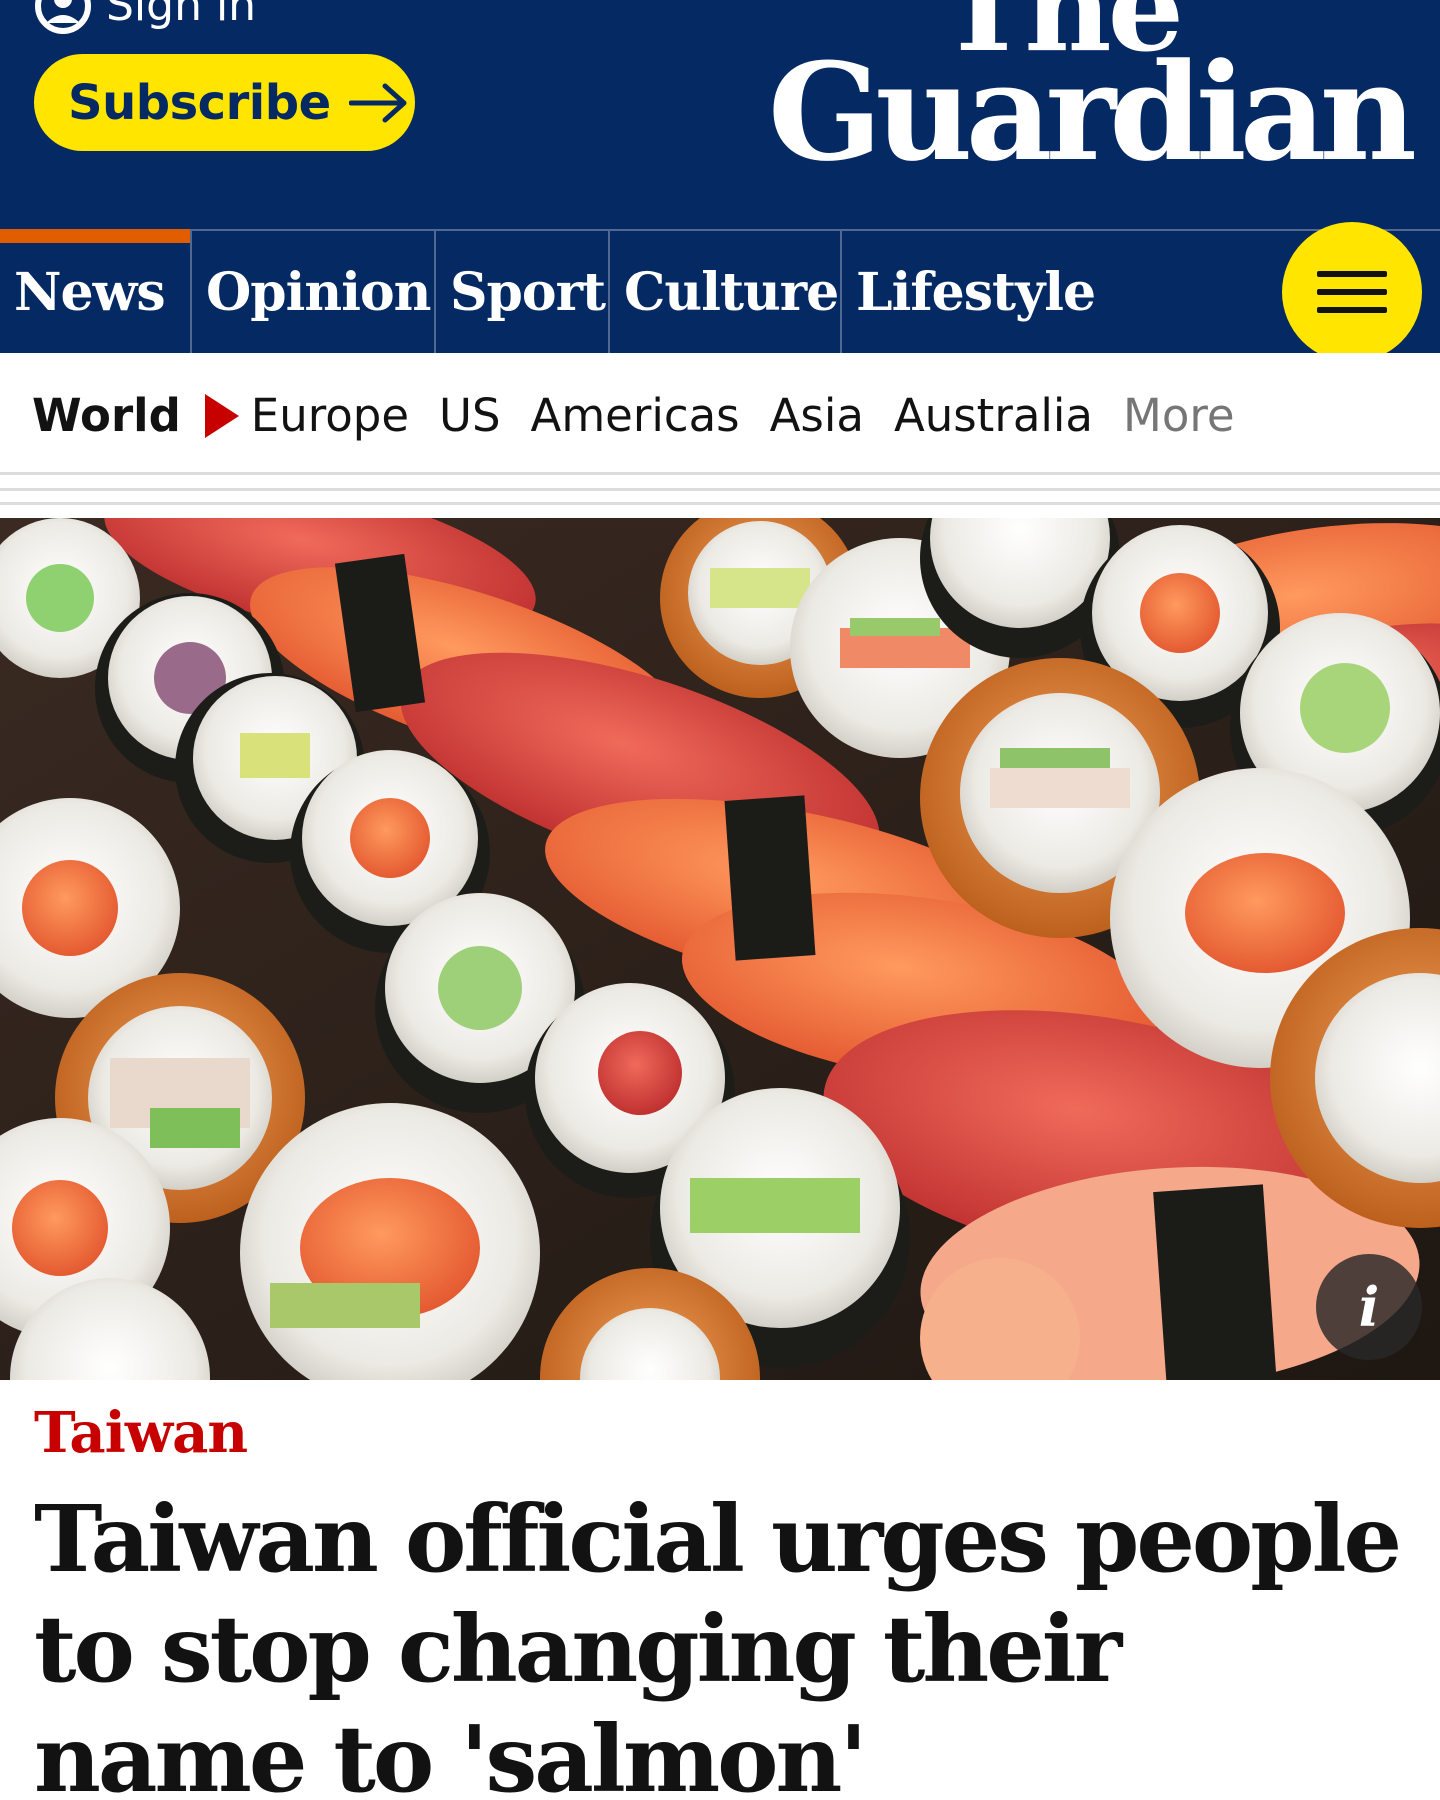  I want to click on subnav-link-us: US, so click(470, 415).